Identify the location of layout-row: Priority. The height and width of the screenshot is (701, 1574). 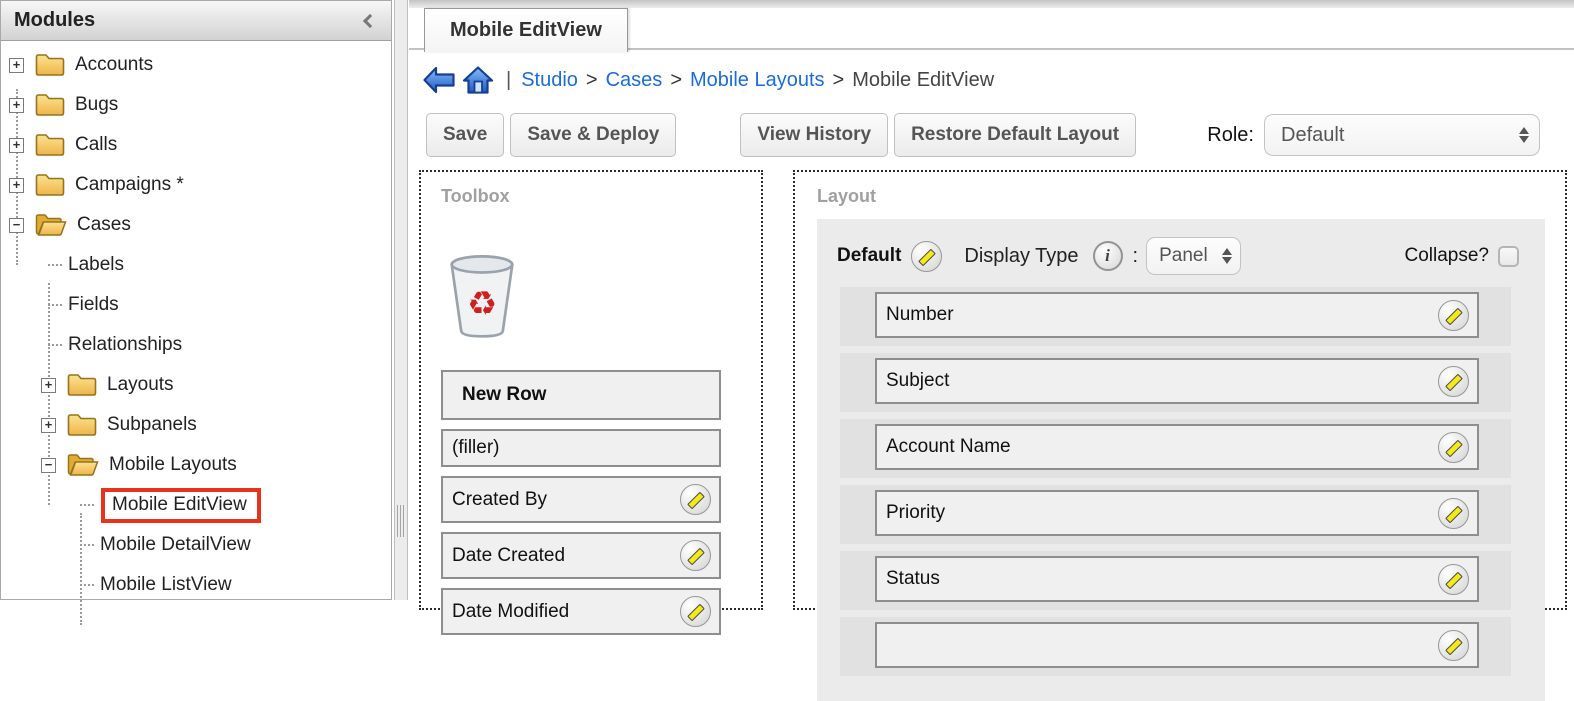
(1175, 514).